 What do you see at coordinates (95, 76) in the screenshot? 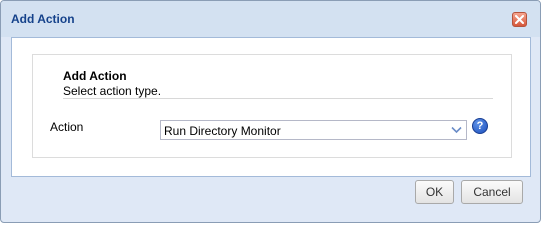
I see `section-title: Add Action` at bounding box center [95, 76].